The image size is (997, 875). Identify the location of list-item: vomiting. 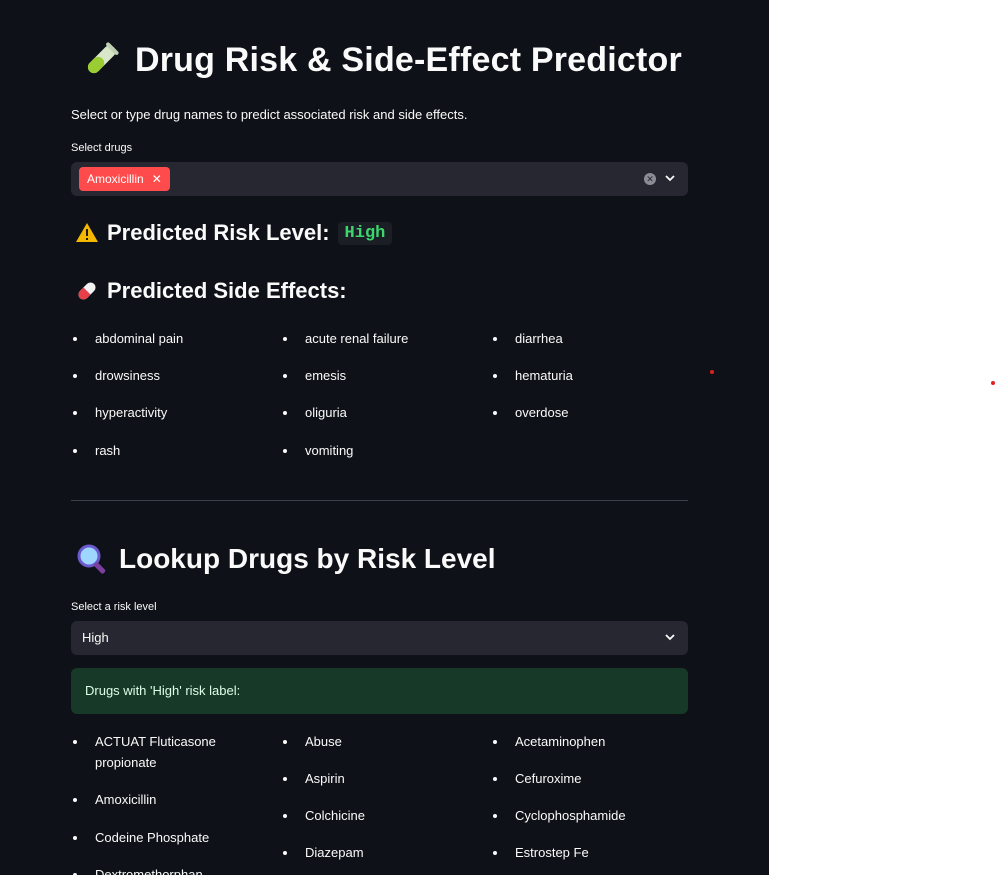
(381, 450).